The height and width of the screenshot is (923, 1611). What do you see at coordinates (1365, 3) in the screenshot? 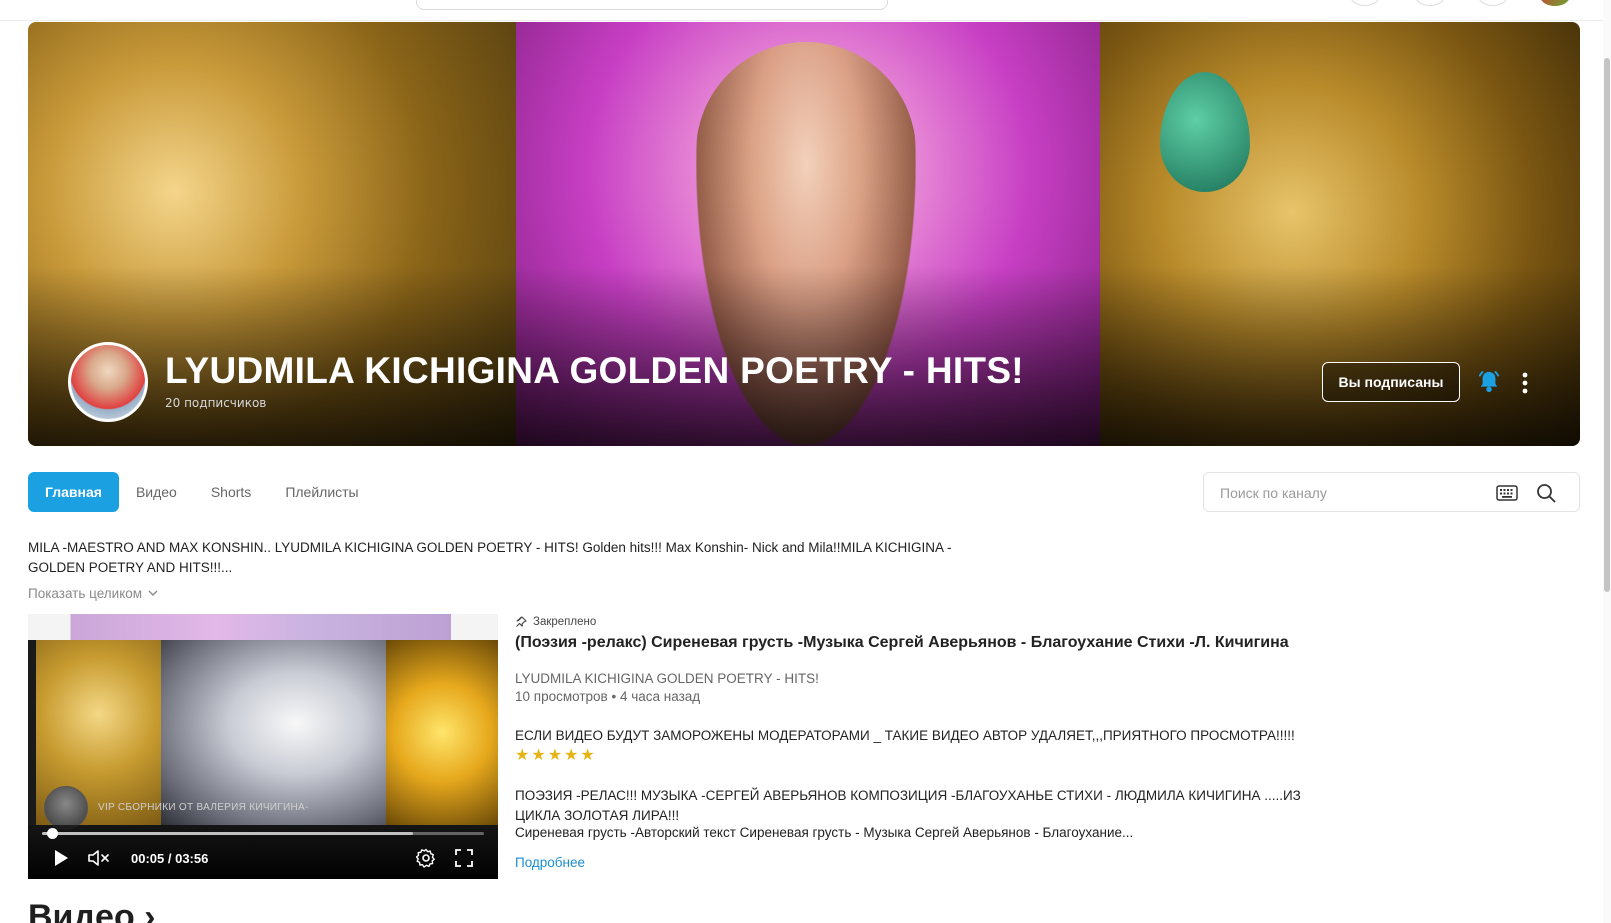
I see `upload-icon` at bounding box center [1365, 3].